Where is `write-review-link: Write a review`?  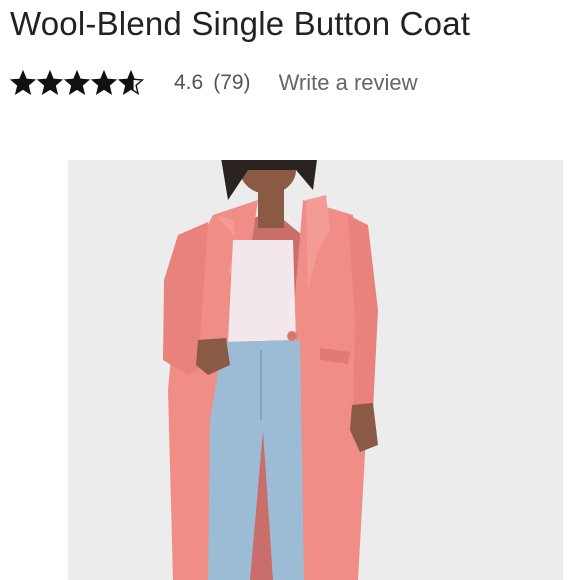
write-review-link: Write a review is located at coordinates (348, 83).